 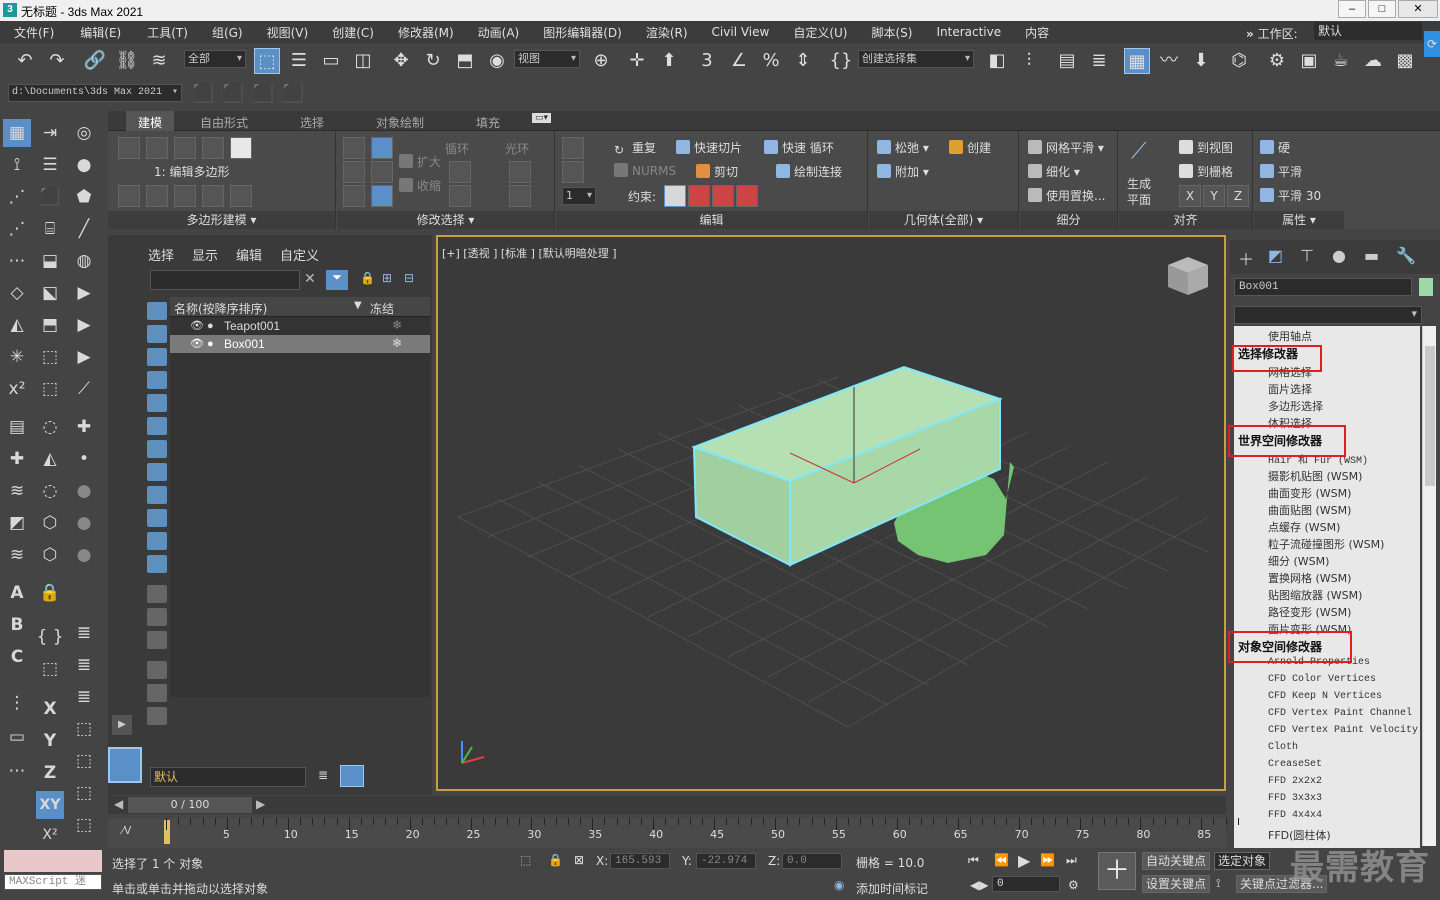 What do you see at coordinates (50, 325) in the screenshot?
I see `tool-f2-icon: ⬒` at bounding box center [50, 325].